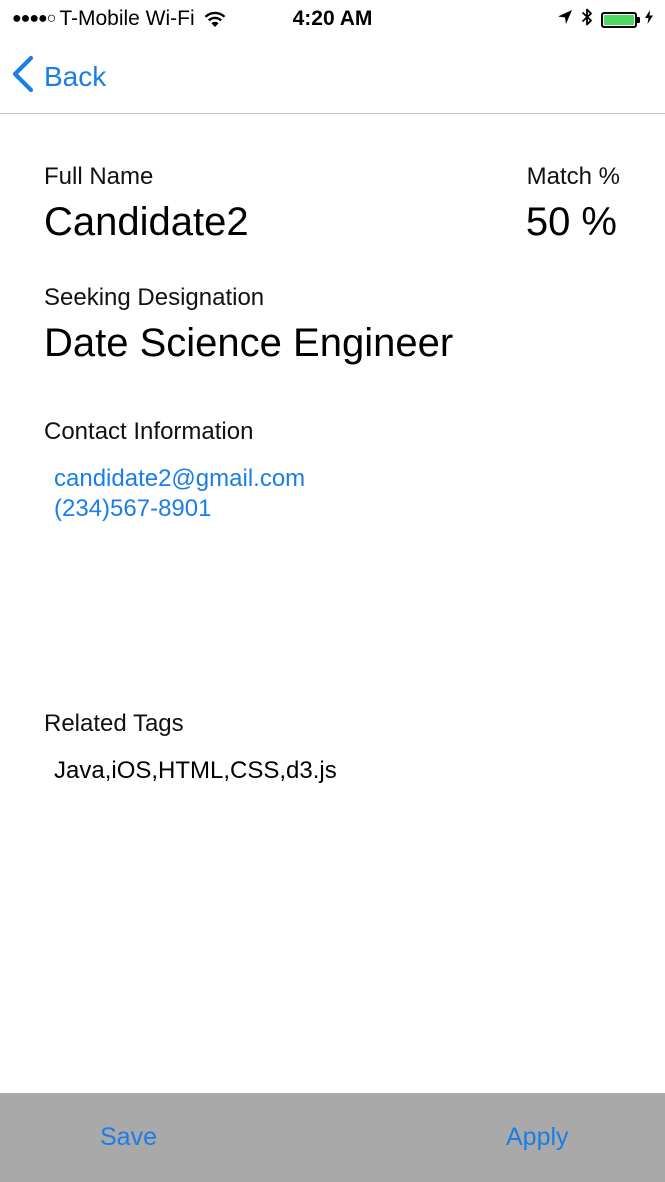 This screenshot has width=665, height=1182. Describe the element at coordinates (195, 770) in the screenshot. I see `tags-value: Java,iOS,HTML,CSS,d3.js` at that location.